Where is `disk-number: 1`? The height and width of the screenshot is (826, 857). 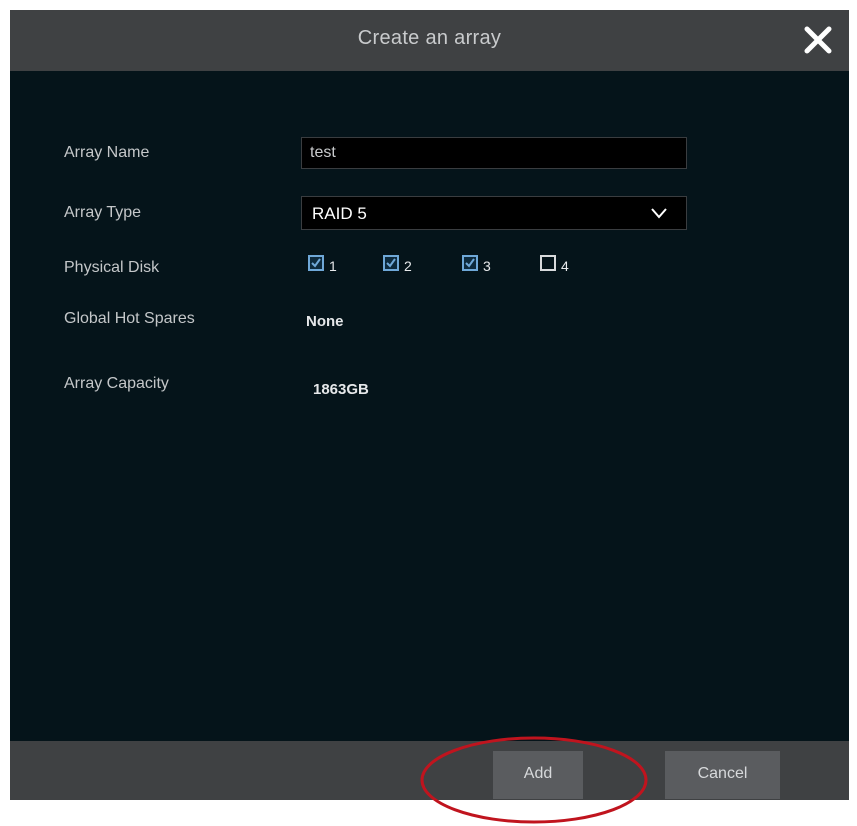 disk-number: 1 is located at coordinates (333, 266).